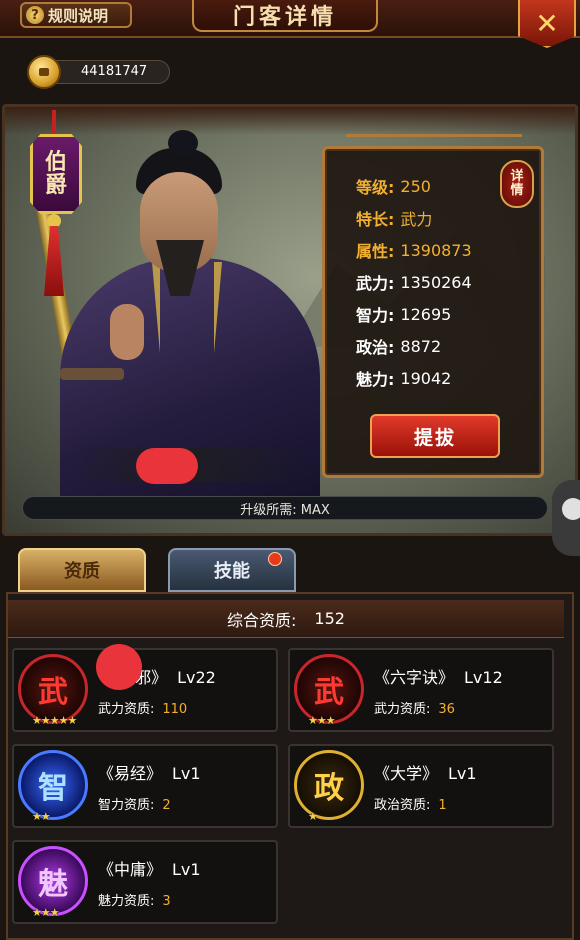  Describe the element at coordinates (414, 677) in the screenshot. I see `book-title: 《六字诀》` at that location.